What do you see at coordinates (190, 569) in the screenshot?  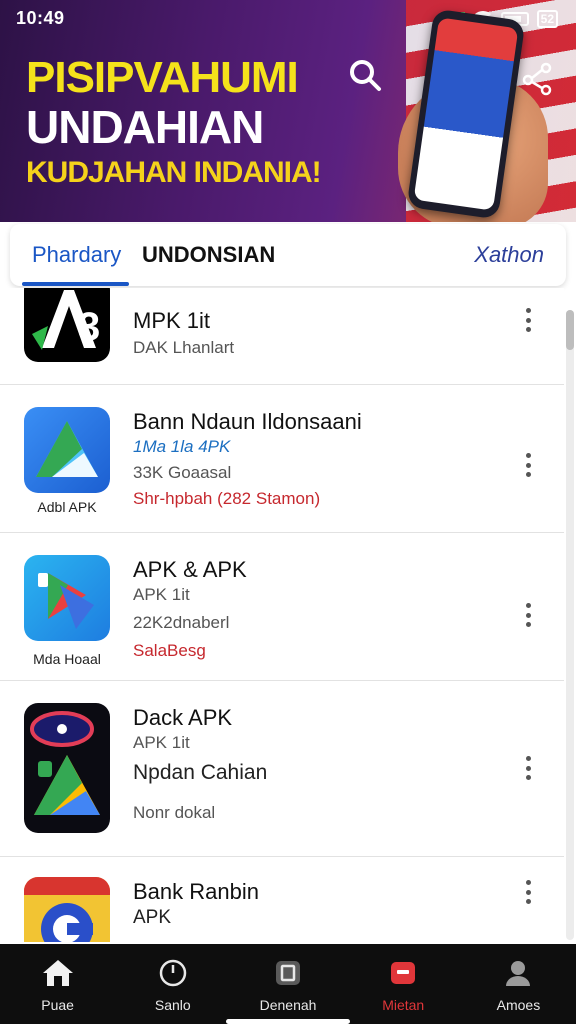 I see `app-title: APK & APK` at bounding box center [190, 569].